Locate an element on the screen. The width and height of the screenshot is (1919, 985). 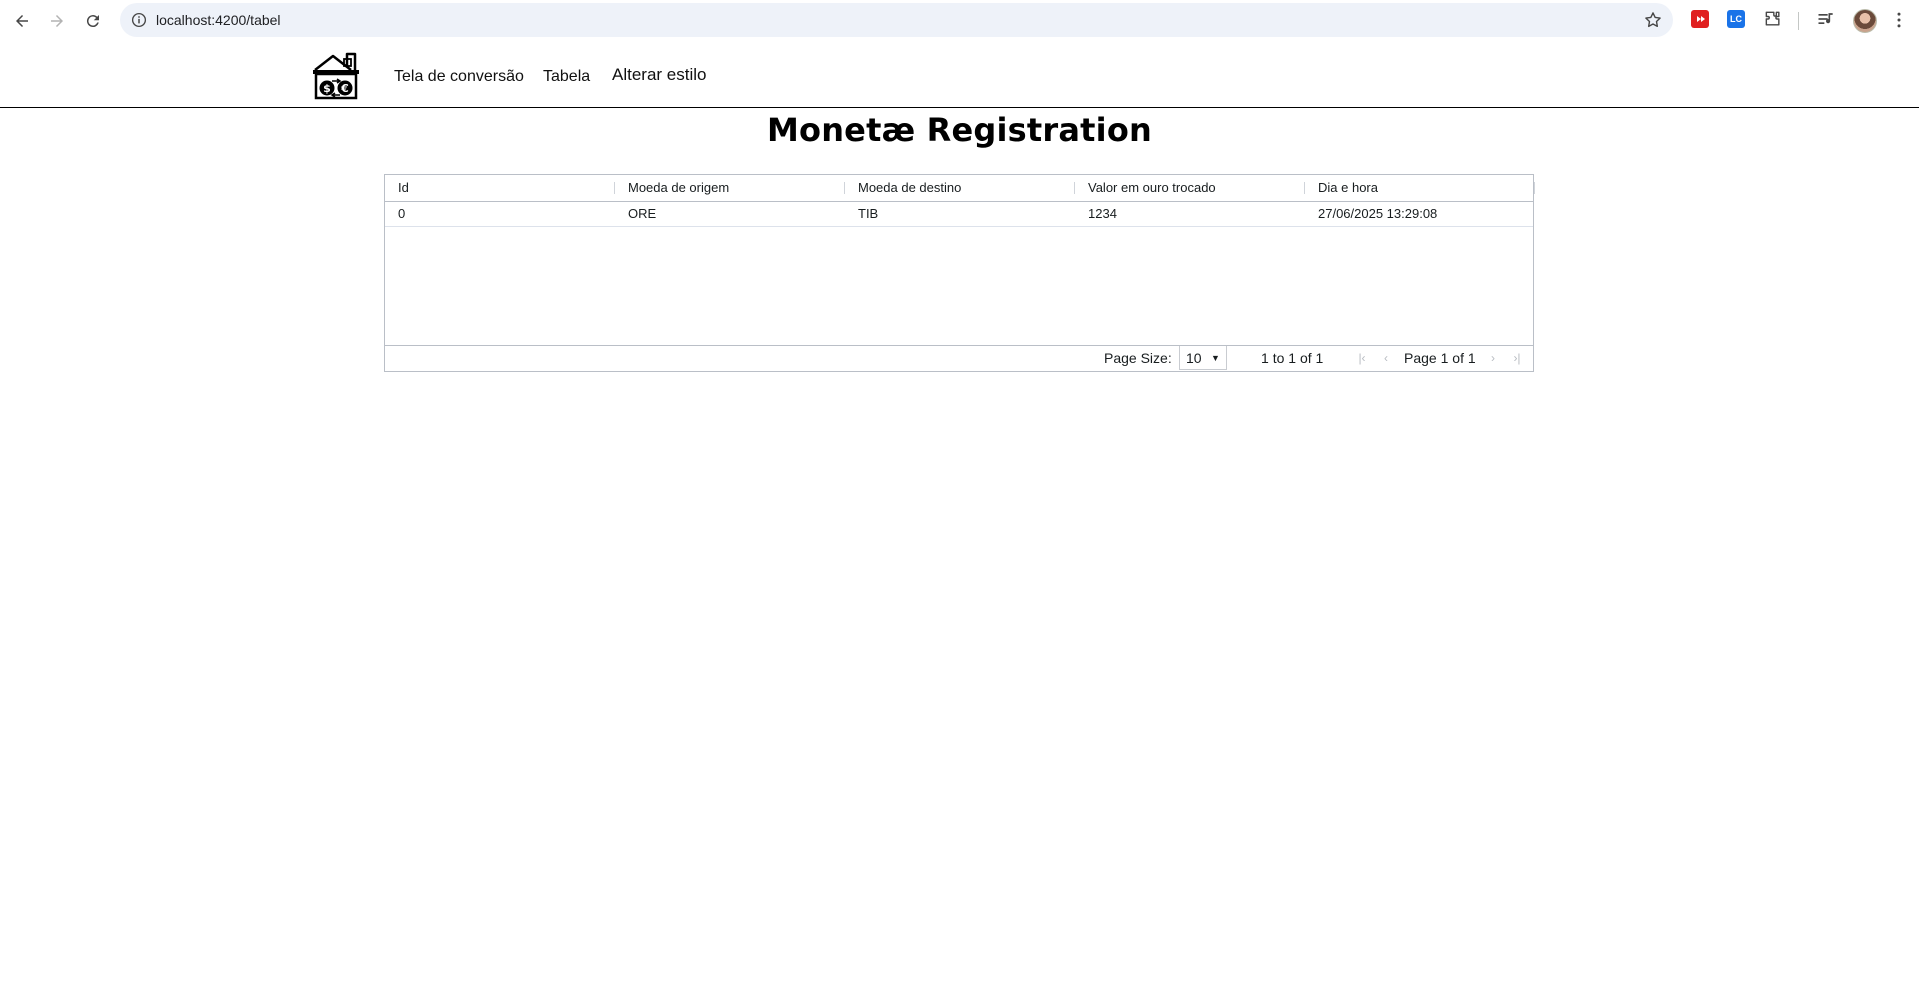
last-page-icon: ›| is located at coordinates (1517, 358).